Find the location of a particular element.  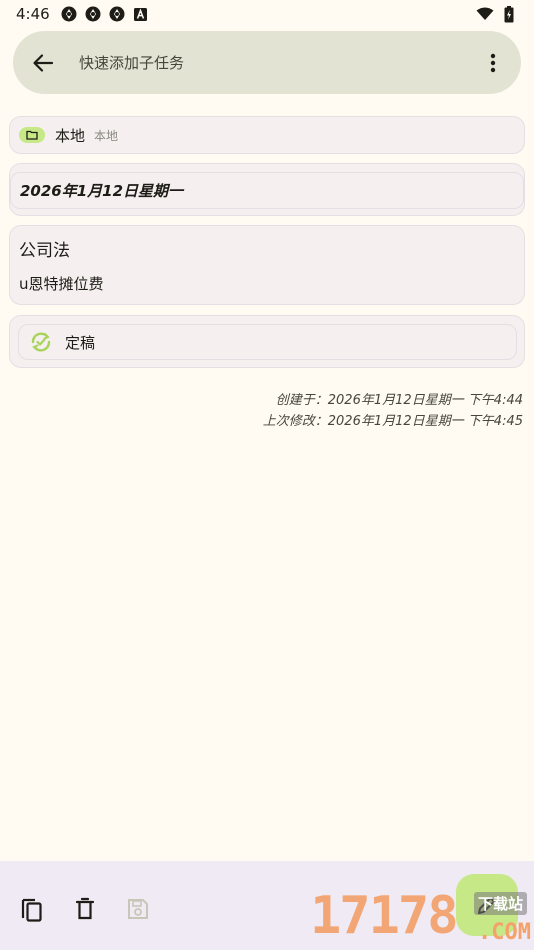

status-card: 定稿 is located at coordinates (267, 341).